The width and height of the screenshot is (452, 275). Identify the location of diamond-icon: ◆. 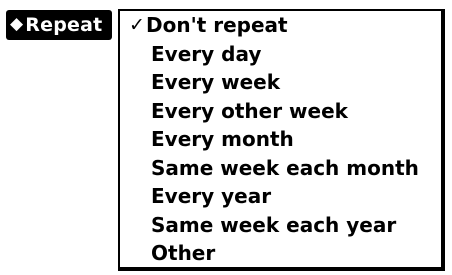
(17, 24).